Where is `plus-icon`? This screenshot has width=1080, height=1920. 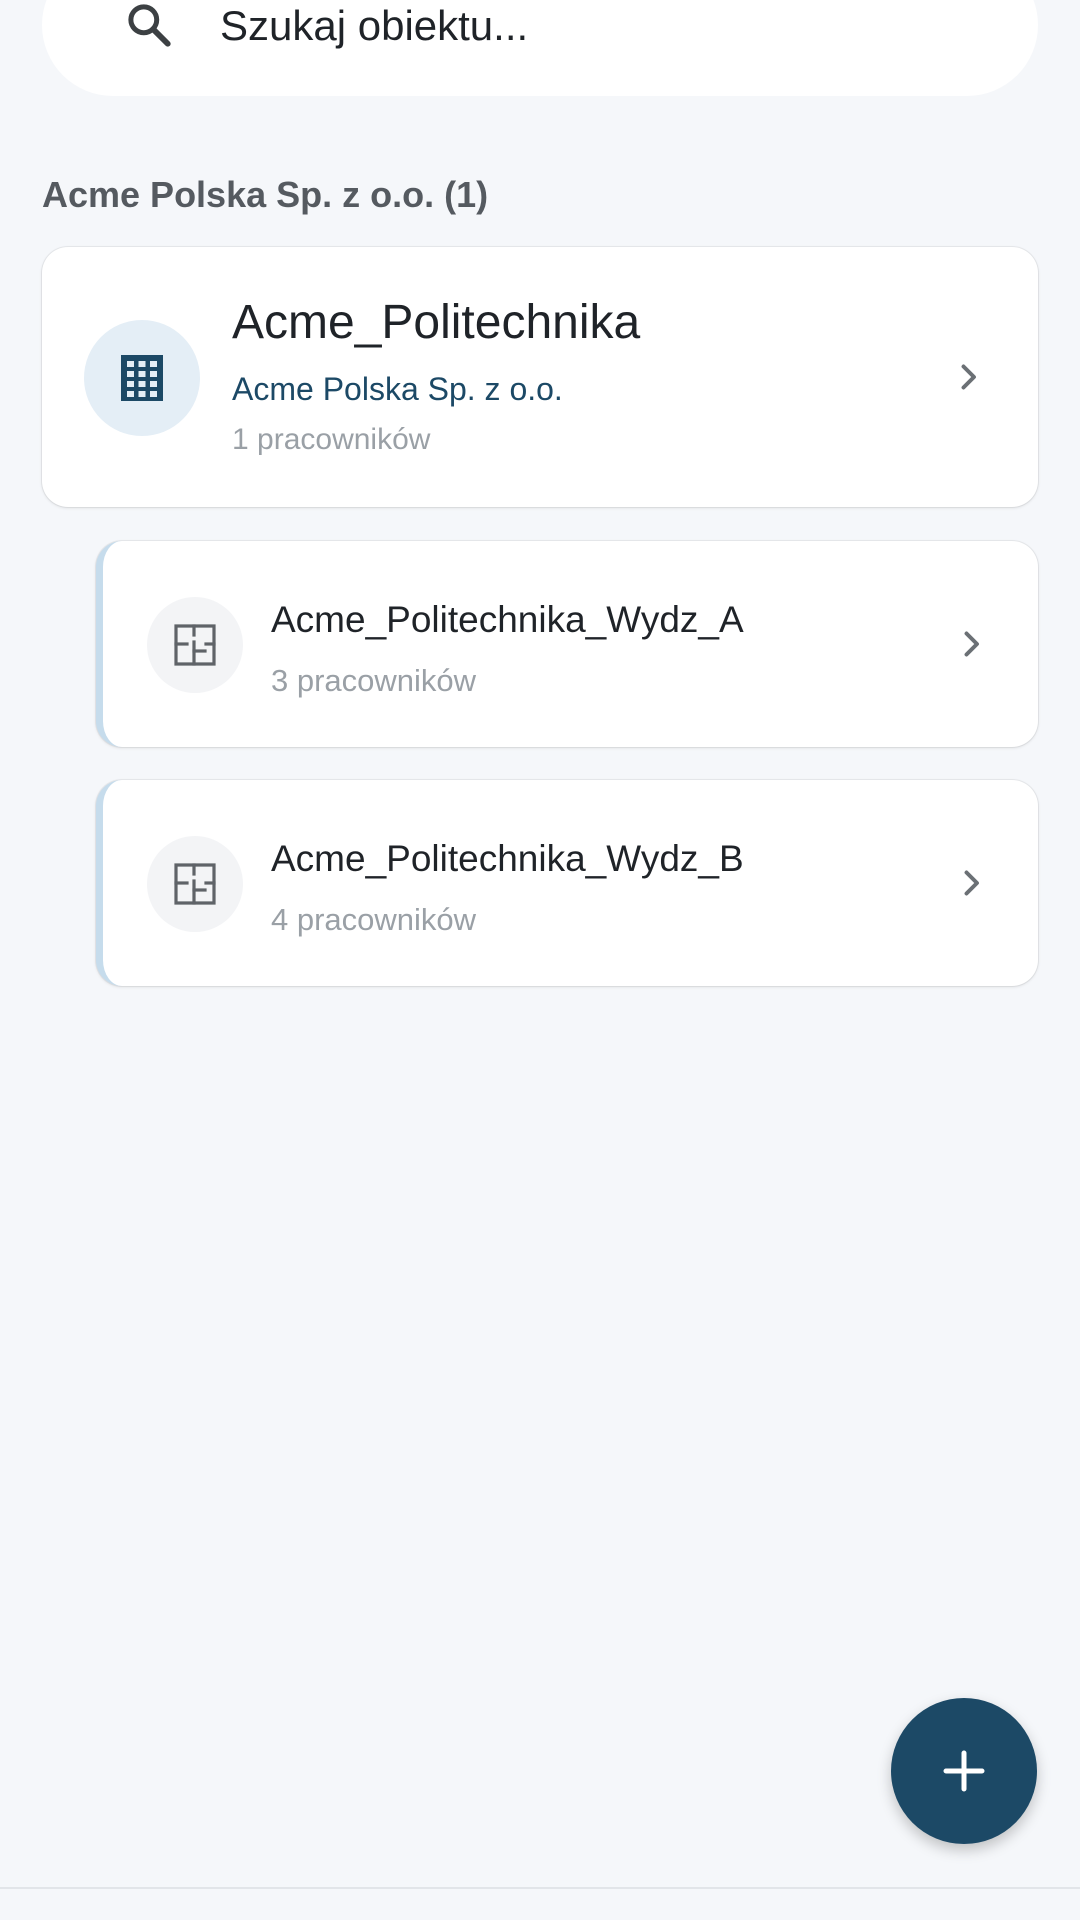 plus-icon is located at coordinates (964, 1771).